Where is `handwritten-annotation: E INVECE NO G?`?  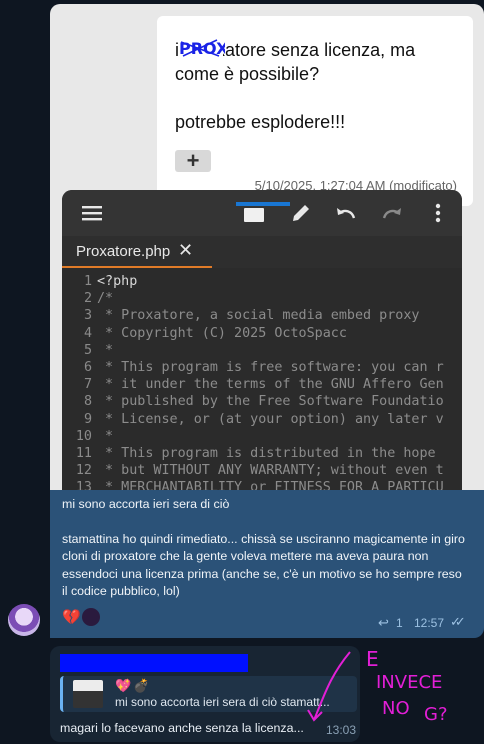
handwritten-annotation: E INVECE NO G? is located at coordinates (377, 686).